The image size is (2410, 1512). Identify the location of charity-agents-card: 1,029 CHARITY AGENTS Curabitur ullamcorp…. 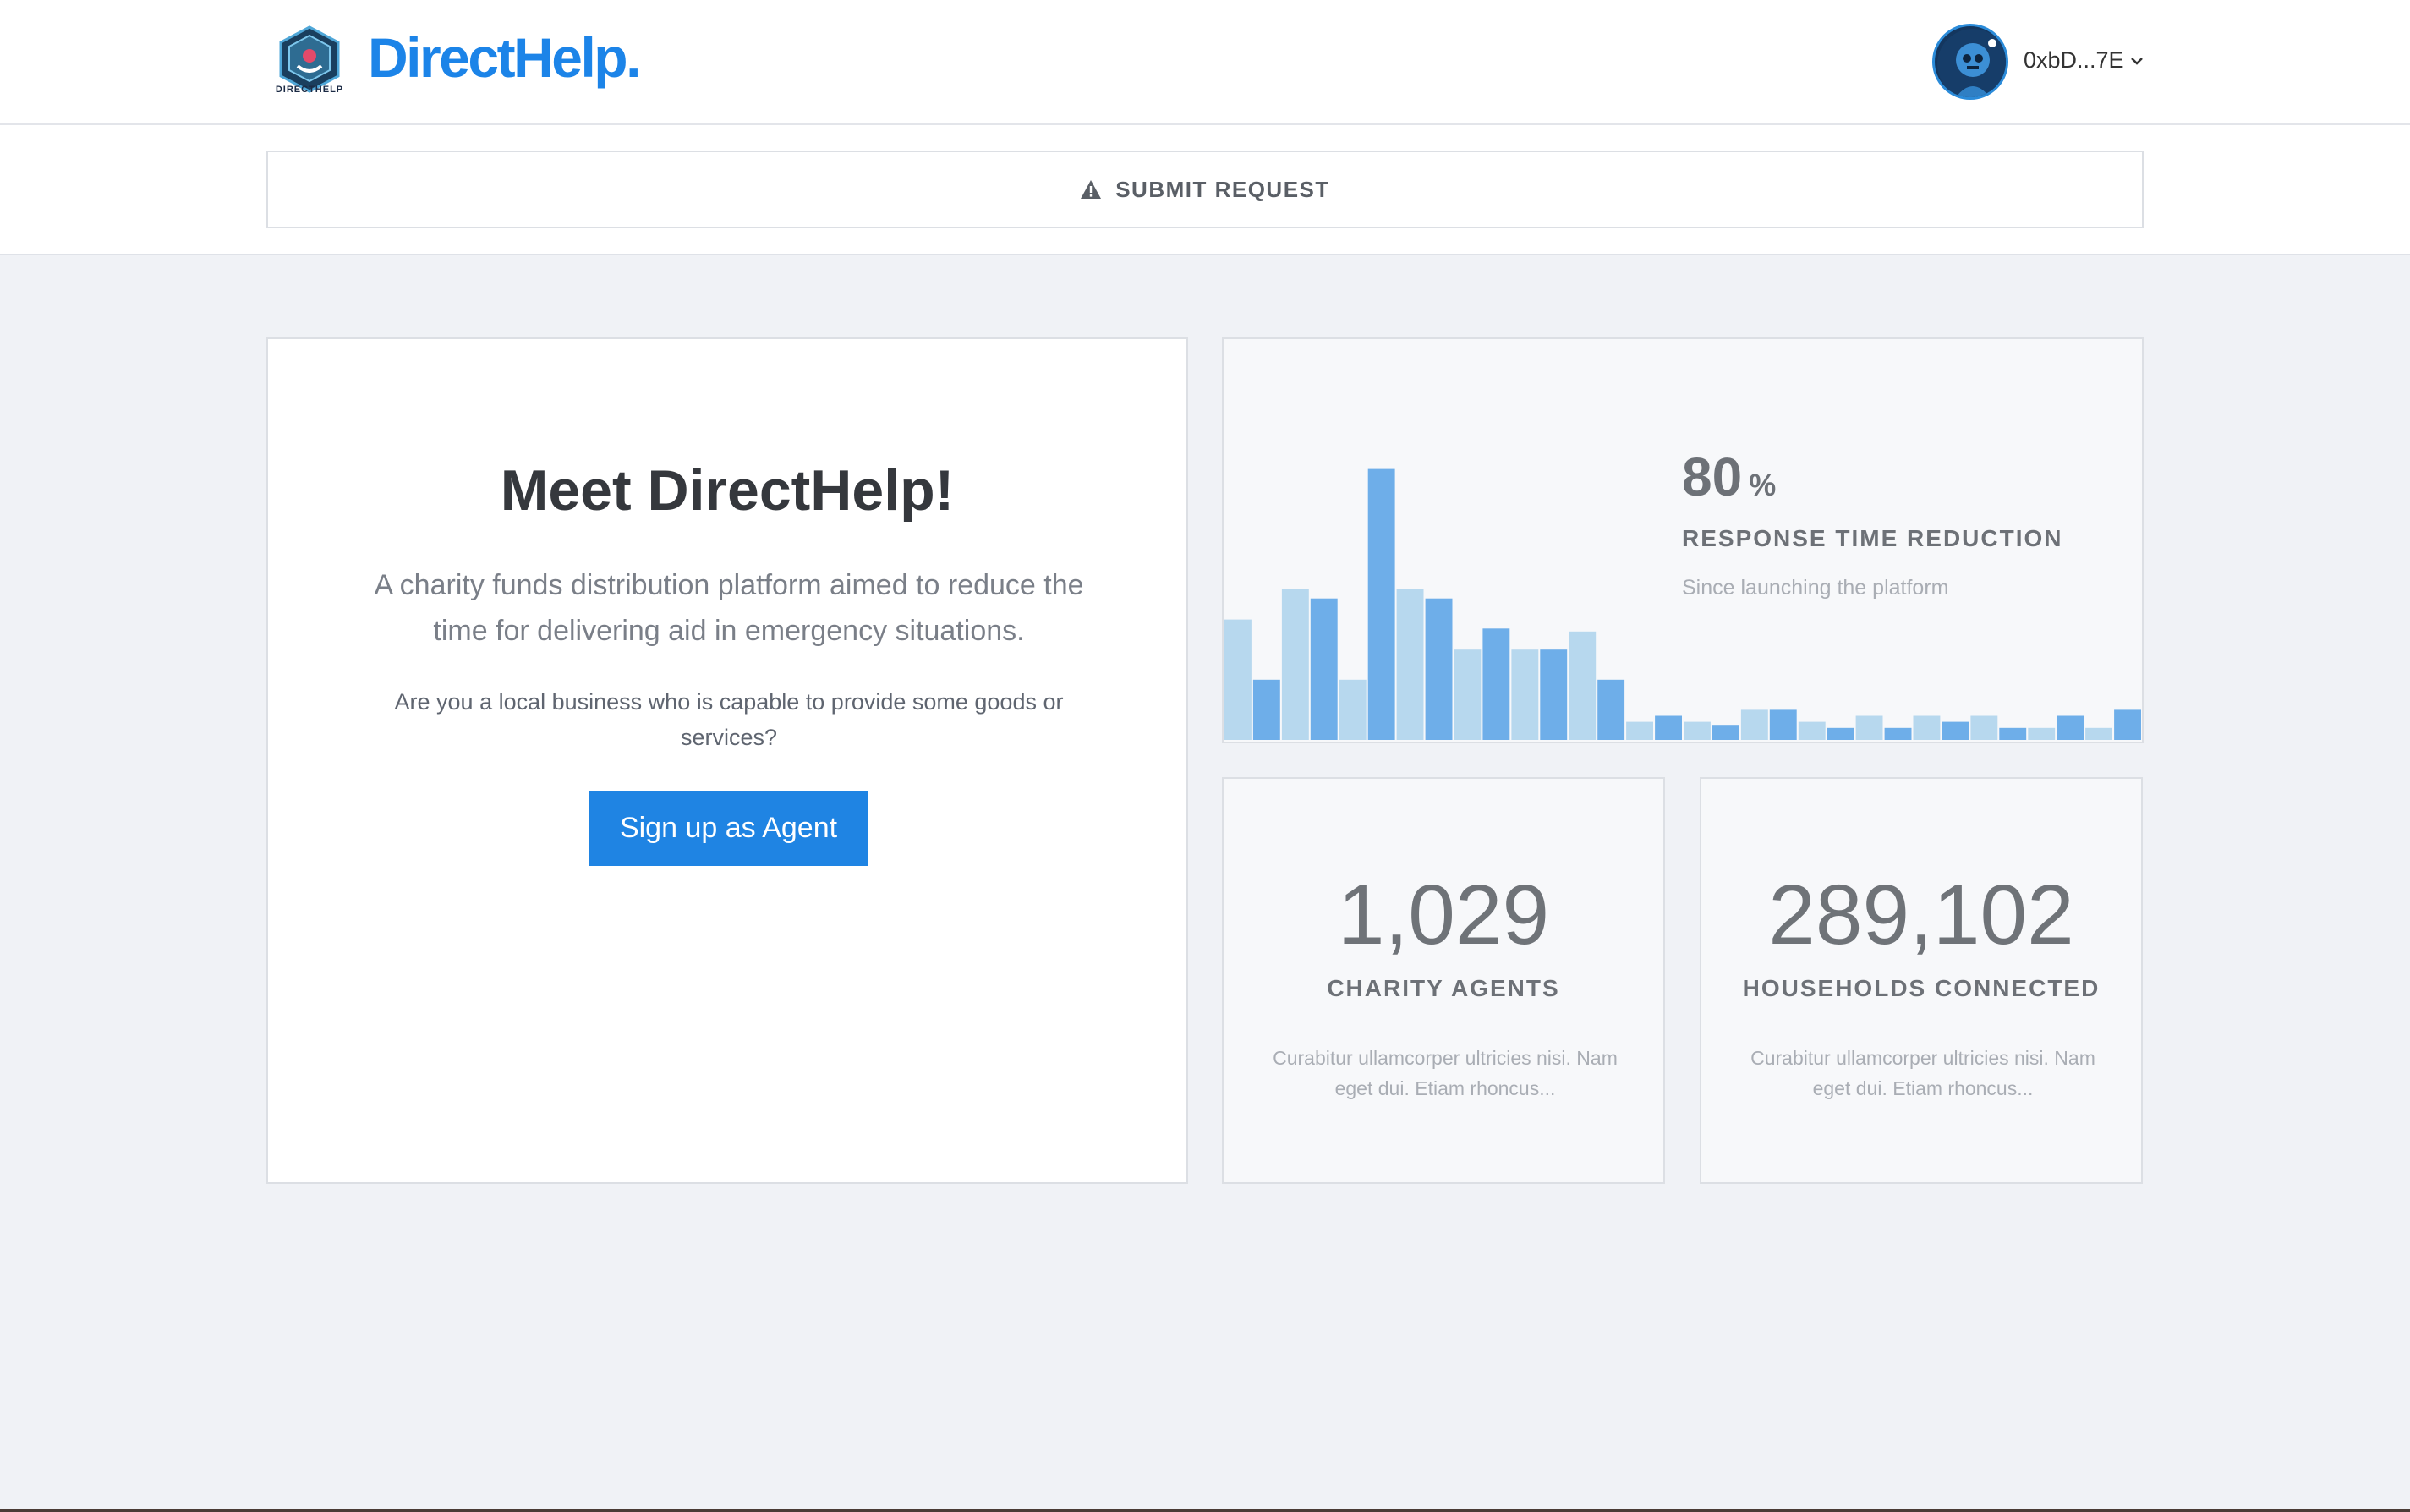
(1443, 980).